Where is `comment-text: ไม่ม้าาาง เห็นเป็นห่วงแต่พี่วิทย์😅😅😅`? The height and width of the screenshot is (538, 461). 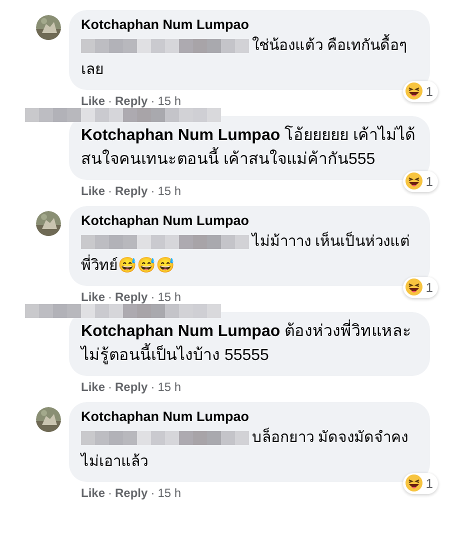 comment-text: ไม่ม้าาาง เห็นเป็นห่วงแต่พี่วิทย์😅😅😅 is located at coordinates (245, 253).